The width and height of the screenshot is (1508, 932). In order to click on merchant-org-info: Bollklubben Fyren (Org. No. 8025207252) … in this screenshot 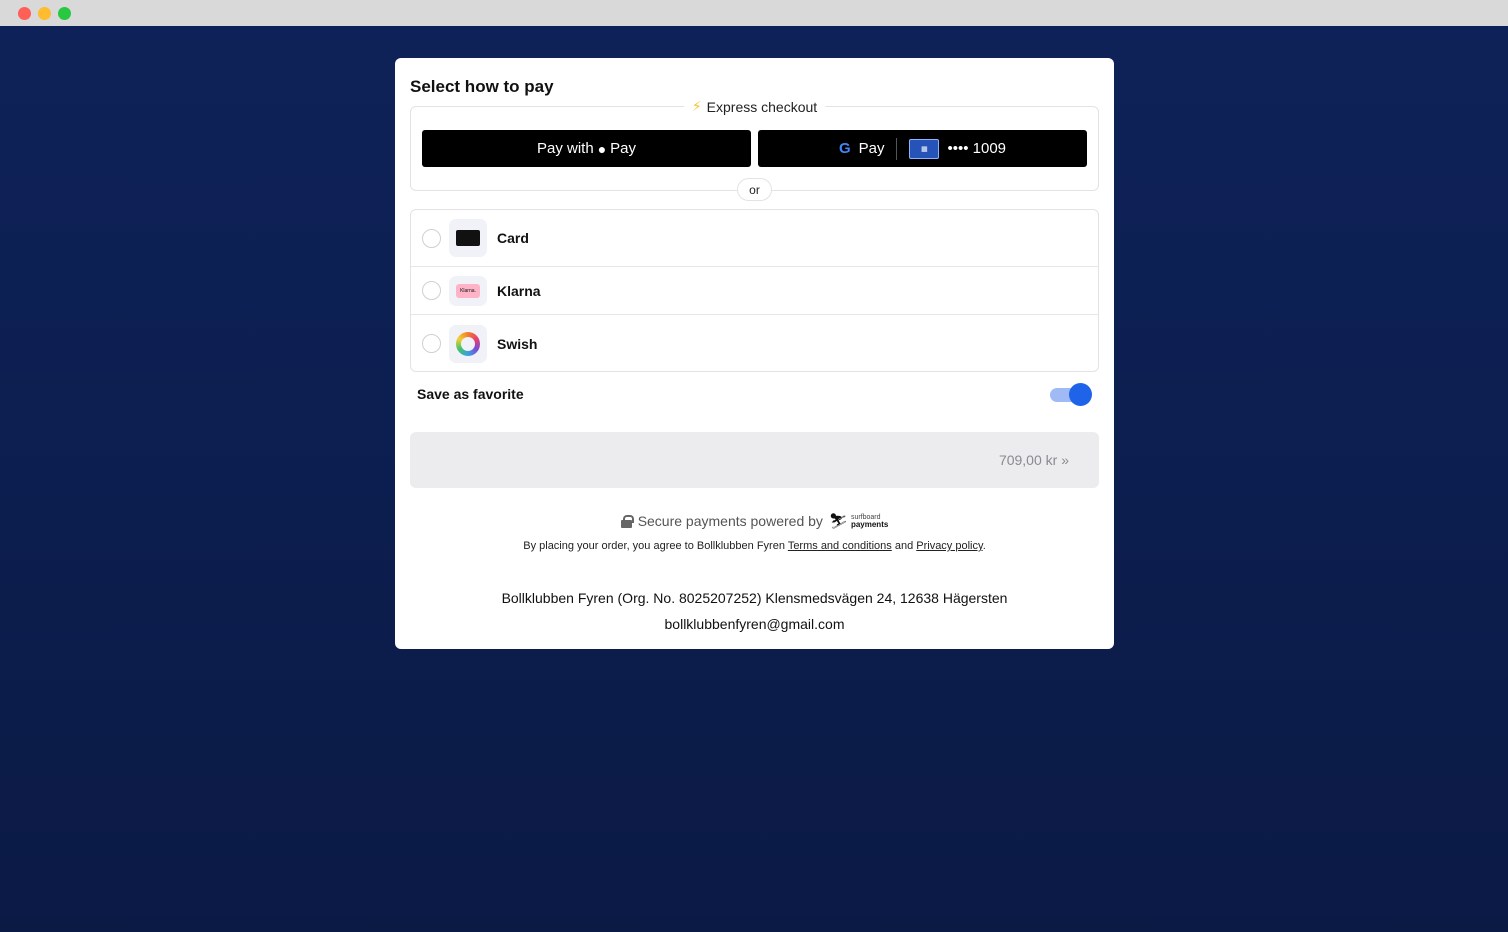, I will do `click(754, 598)`.